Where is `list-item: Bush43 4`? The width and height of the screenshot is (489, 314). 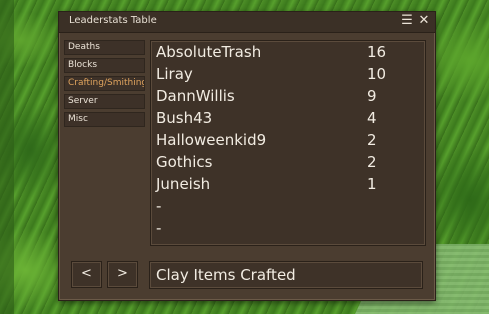 list-item: Bush43 4 is located at coordinates (271, 120).